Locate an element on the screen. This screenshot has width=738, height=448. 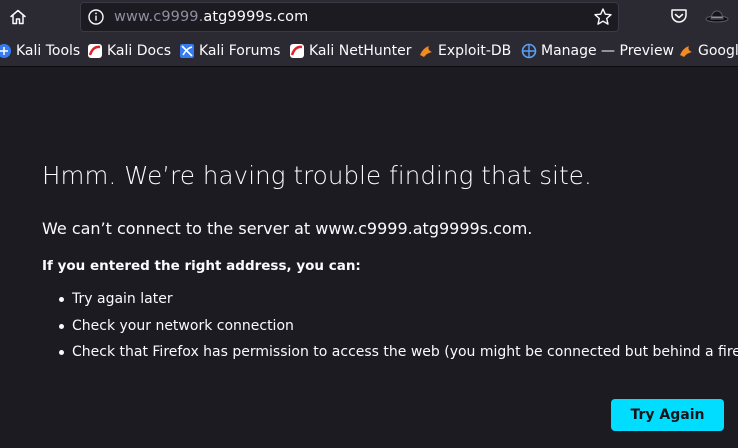
manage-icon is located at coordinates (529, 51).